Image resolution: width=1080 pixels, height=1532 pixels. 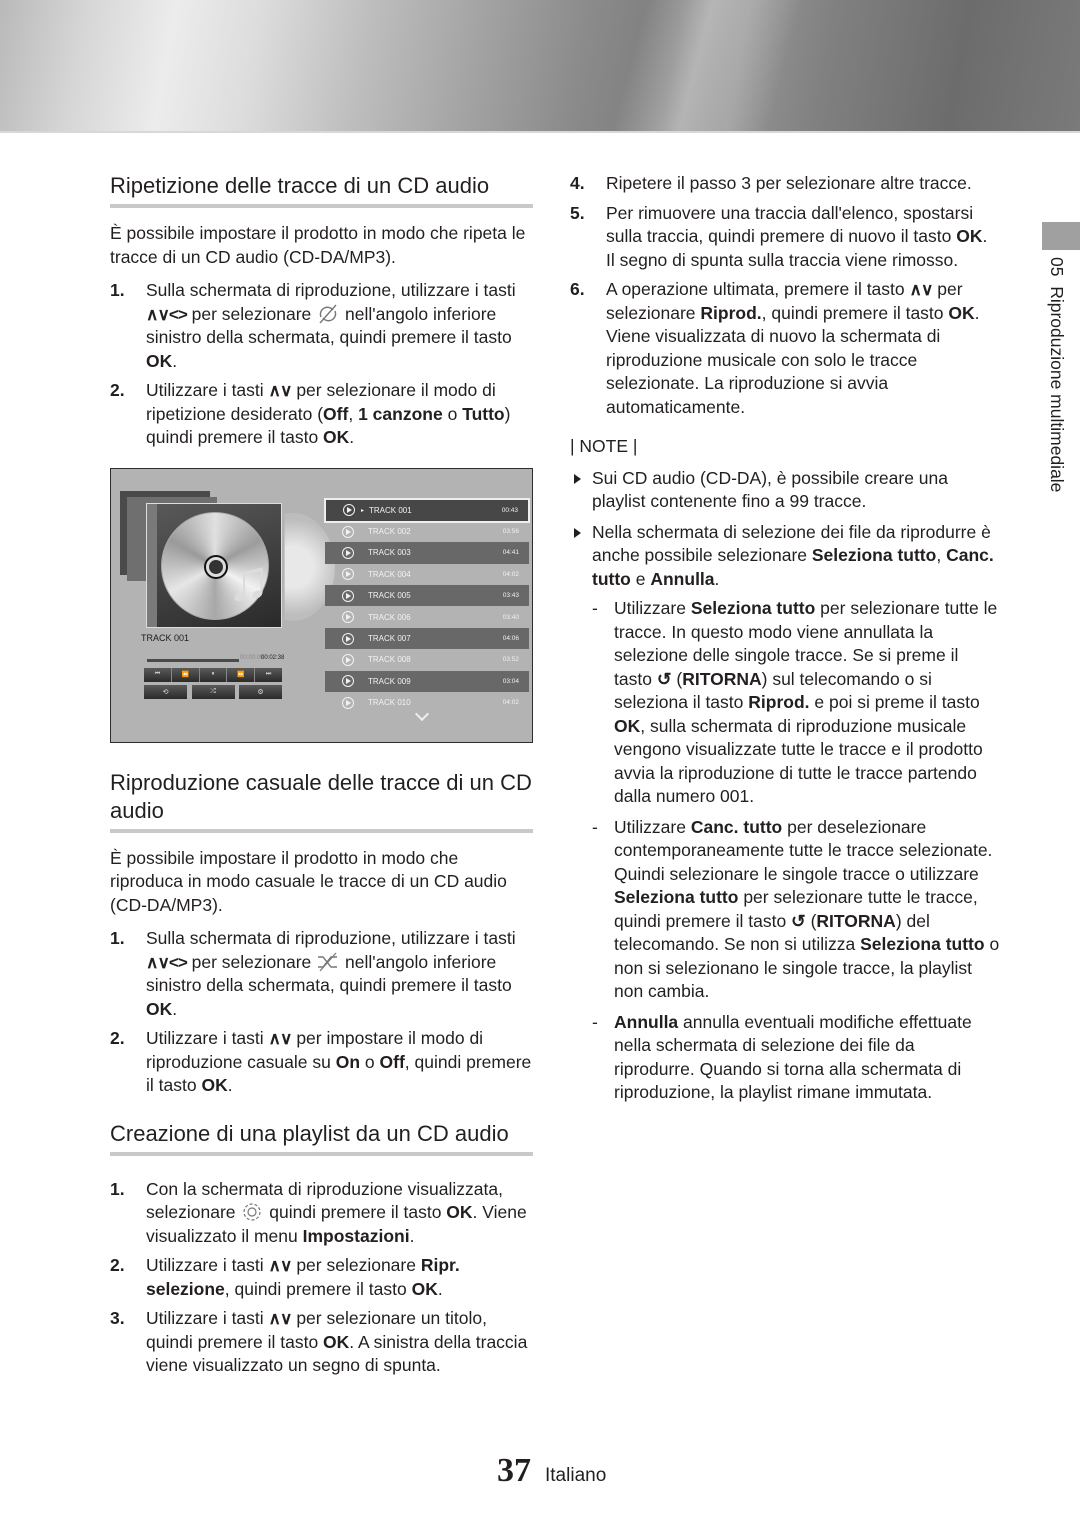 I want to click on track-duration: 03:40, so click(x=510, y=617).